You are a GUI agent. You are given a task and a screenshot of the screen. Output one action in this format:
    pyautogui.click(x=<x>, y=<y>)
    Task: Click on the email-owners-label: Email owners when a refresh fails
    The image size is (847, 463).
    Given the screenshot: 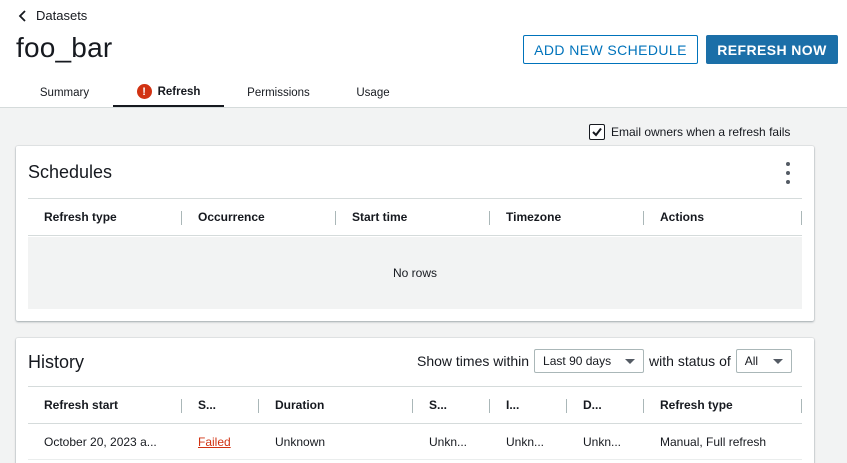 What is the action you would take?
    pyautogui.click(x=701, y=132)
    